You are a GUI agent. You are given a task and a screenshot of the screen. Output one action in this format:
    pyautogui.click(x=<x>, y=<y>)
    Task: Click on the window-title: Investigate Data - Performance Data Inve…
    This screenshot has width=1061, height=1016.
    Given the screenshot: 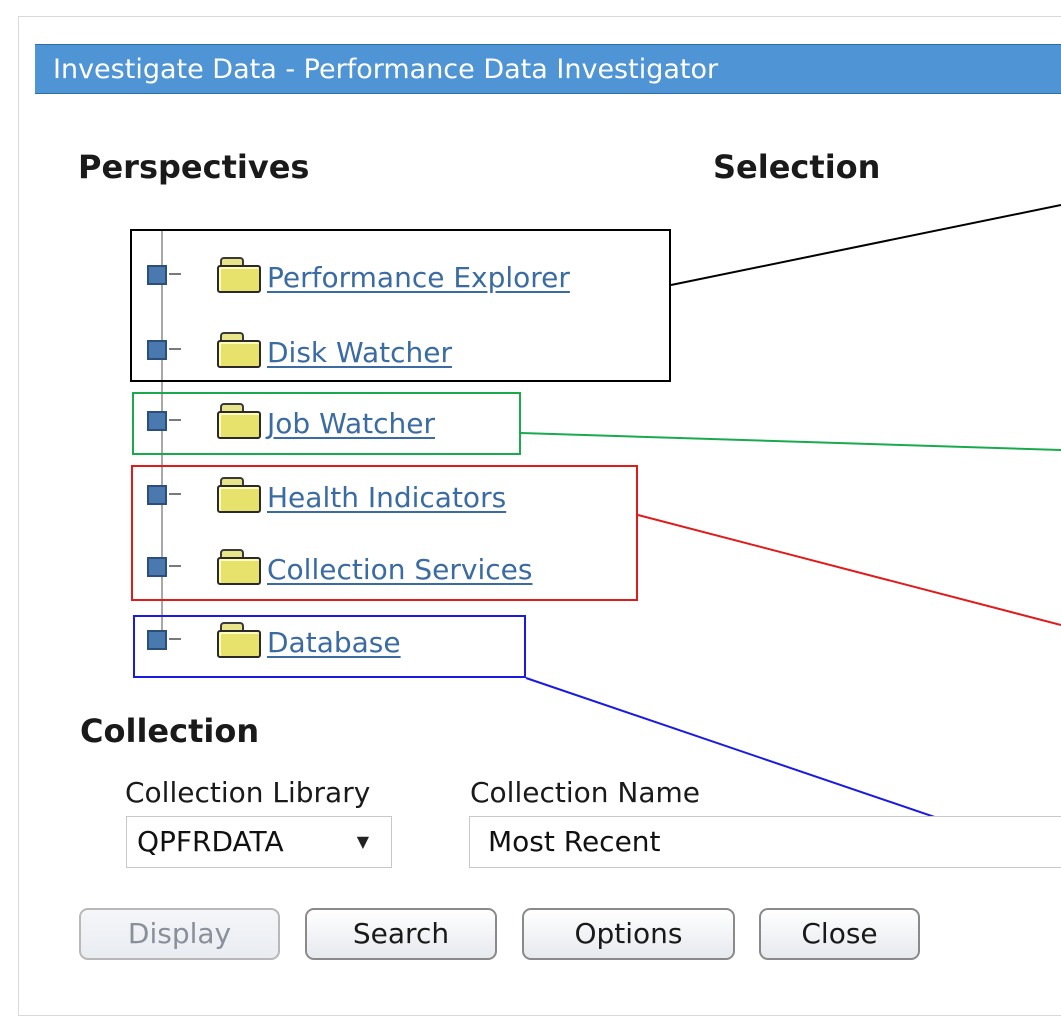 What is the action you would take?
    pyautogui.click(x=548, y=69)
    